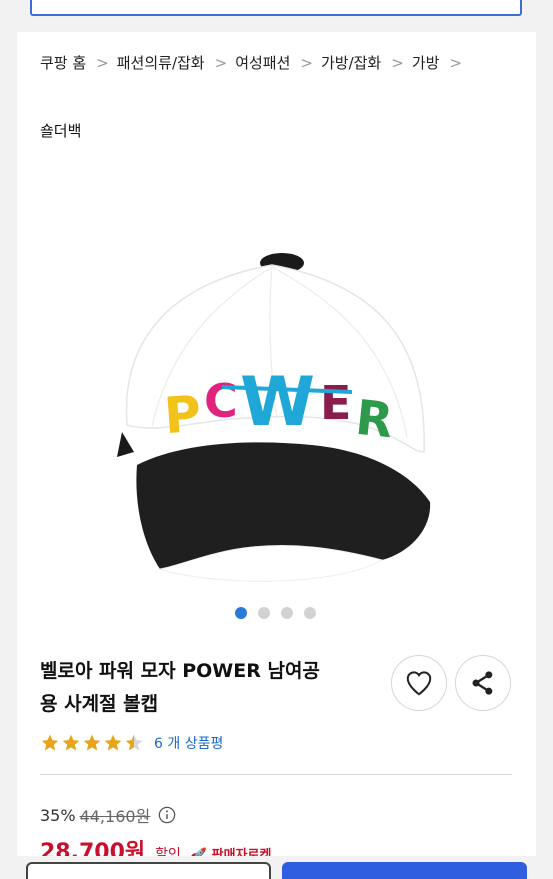 The height and width of the screenshot is (879, 553). I want to click on share-icon, so click(482, 683).